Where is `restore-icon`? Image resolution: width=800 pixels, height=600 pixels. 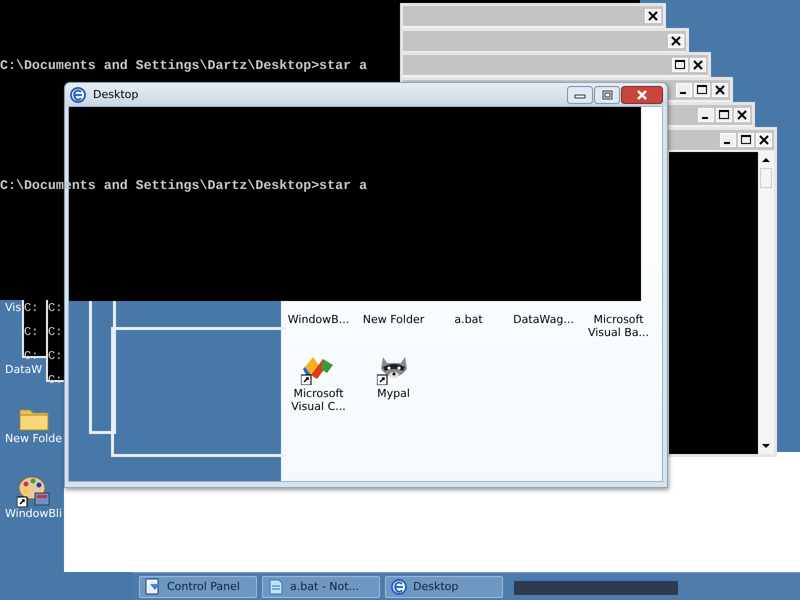 restore-icon is located at coordinates (607, 95).